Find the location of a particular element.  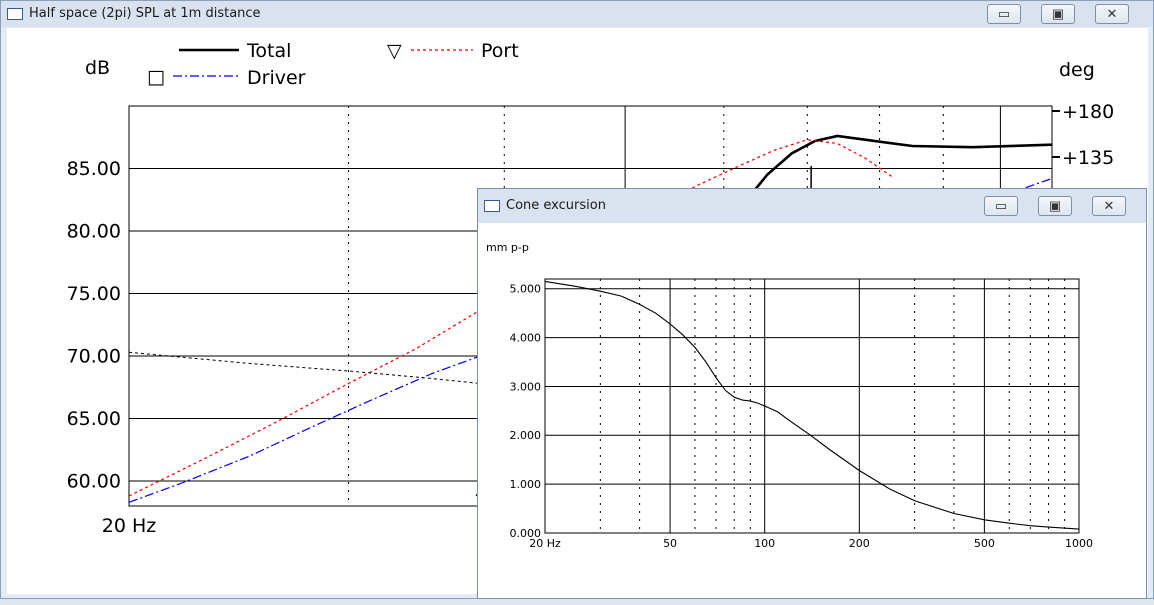

y-tick-label: 60.00 is located at coordinates (94, 482).